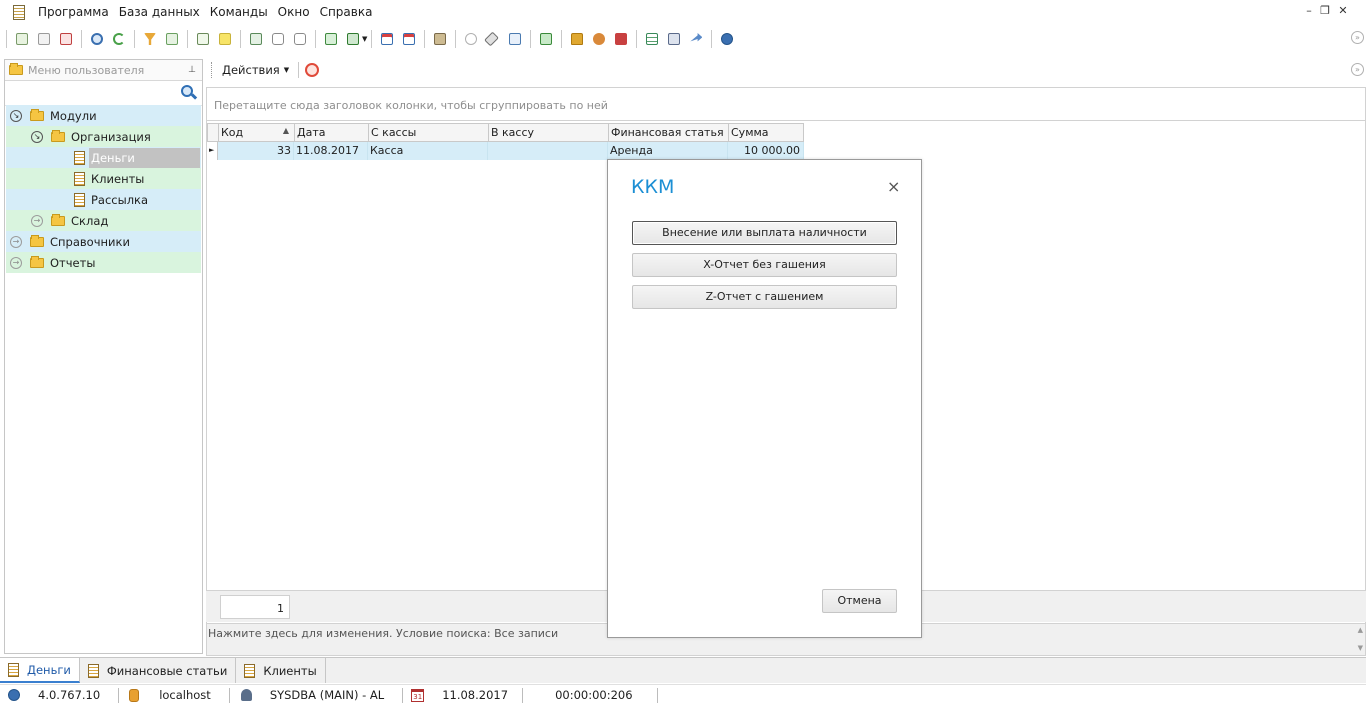 Image resolution: width=1366 pixels, height=705 pixels. I want to click on column-header-from-cash: С кассы, so click(428, 132).